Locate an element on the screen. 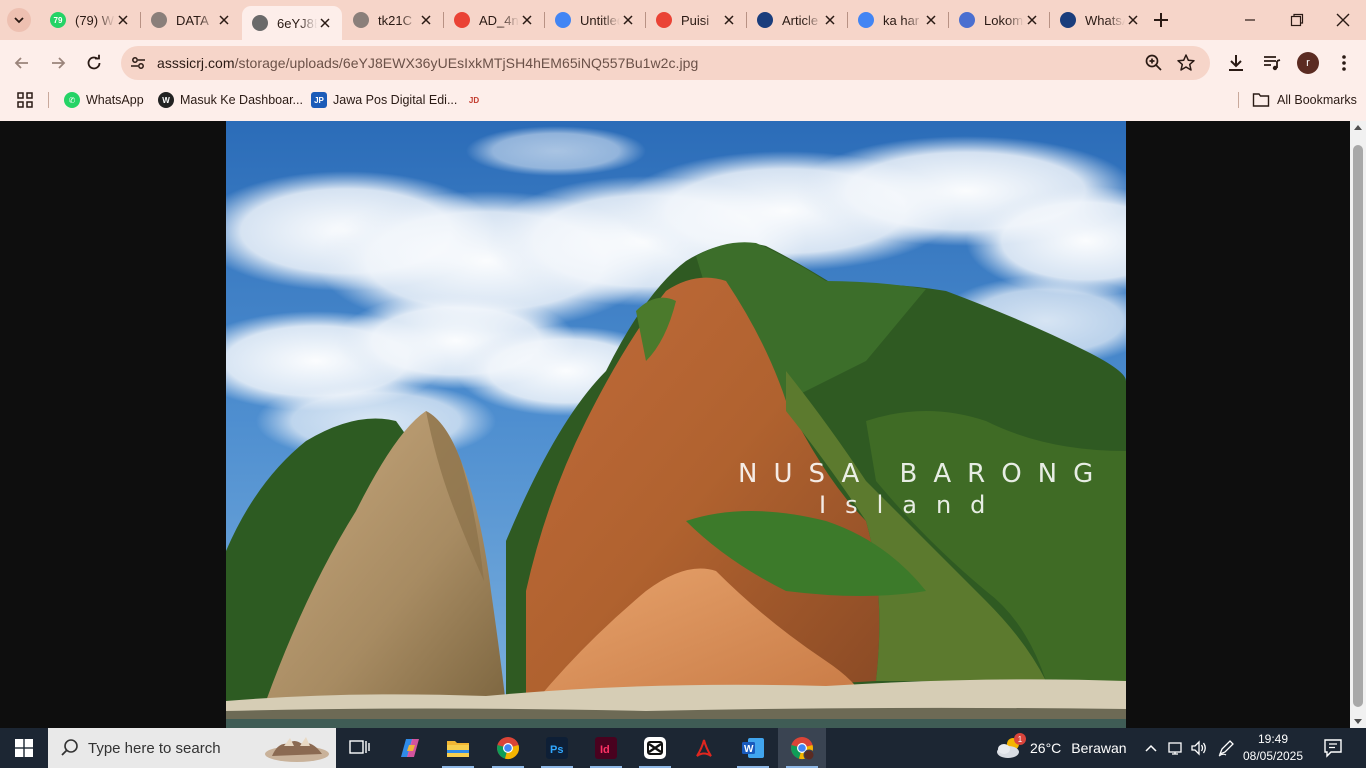 The width and height of the screenshot is (1366, 768). bookmark-whatsapp: ✆ WhatsApp is located at coordinates (104, 100).